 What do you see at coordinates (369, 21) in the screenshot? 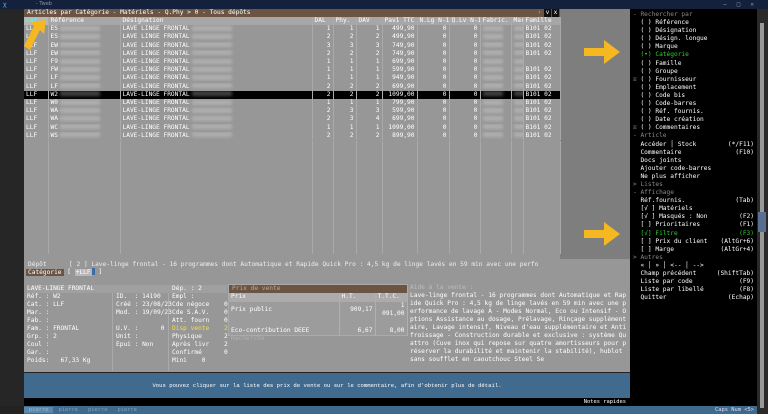
I see `column-header: DAV` at bounding box center [369, 21].